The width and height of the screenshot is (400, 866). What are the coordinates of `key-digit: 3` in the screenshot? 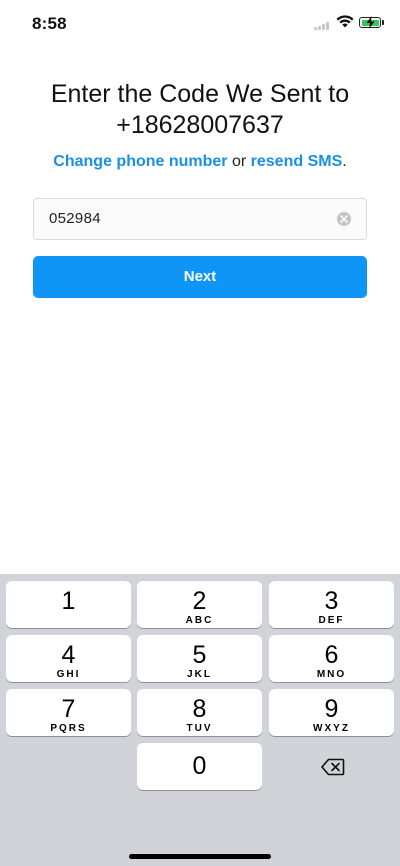 It's located at (331, 601).